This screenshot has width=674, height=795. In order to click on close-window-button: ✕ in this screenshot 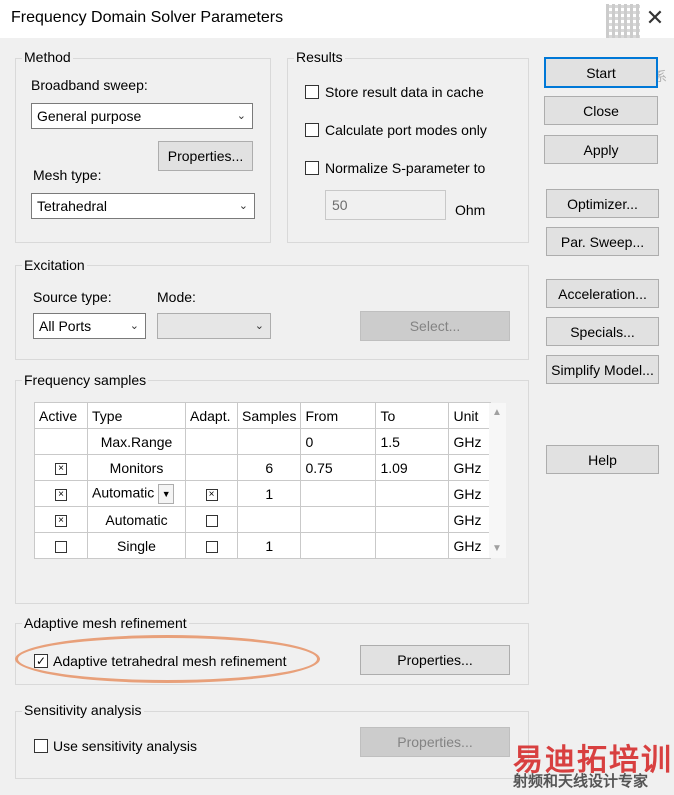, I will do `click(655, 18)`.